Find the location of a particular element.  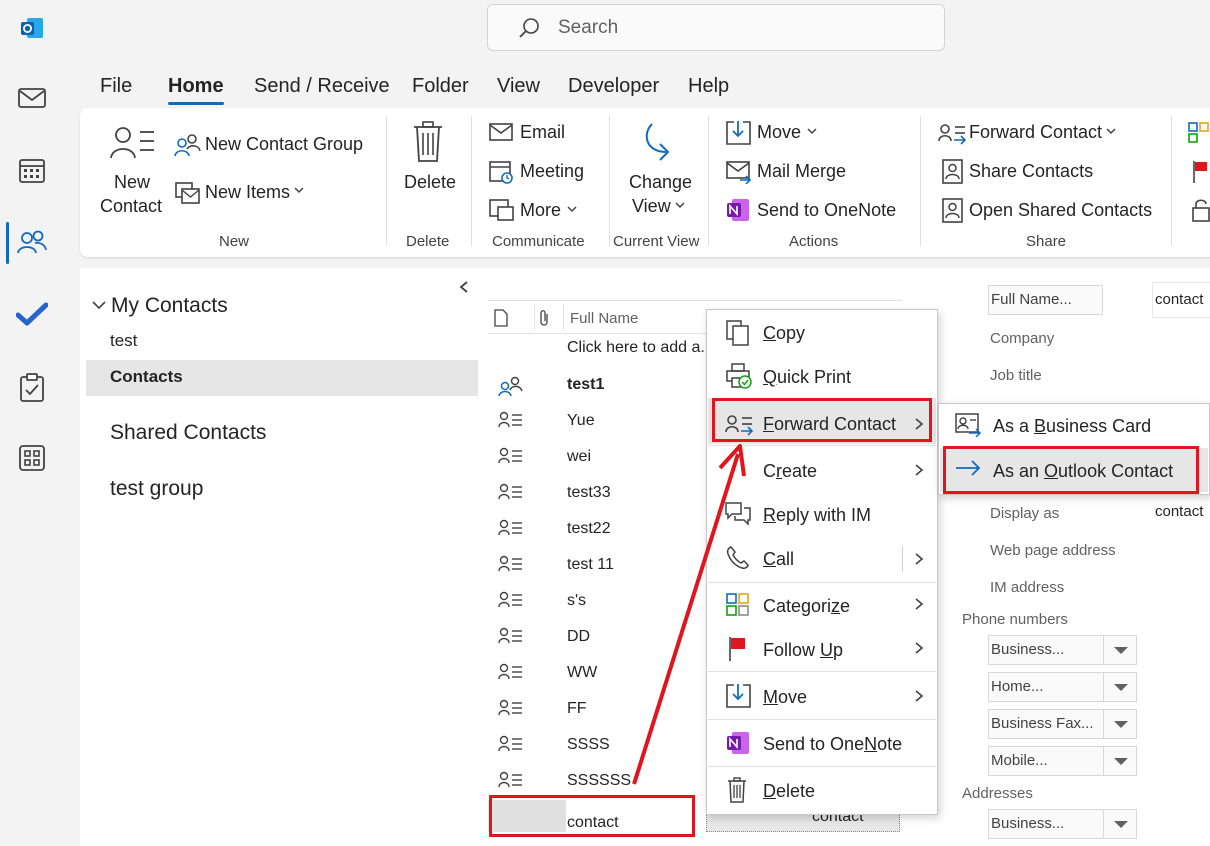

menu-item-move: Move is located at coordinates (785, 697).